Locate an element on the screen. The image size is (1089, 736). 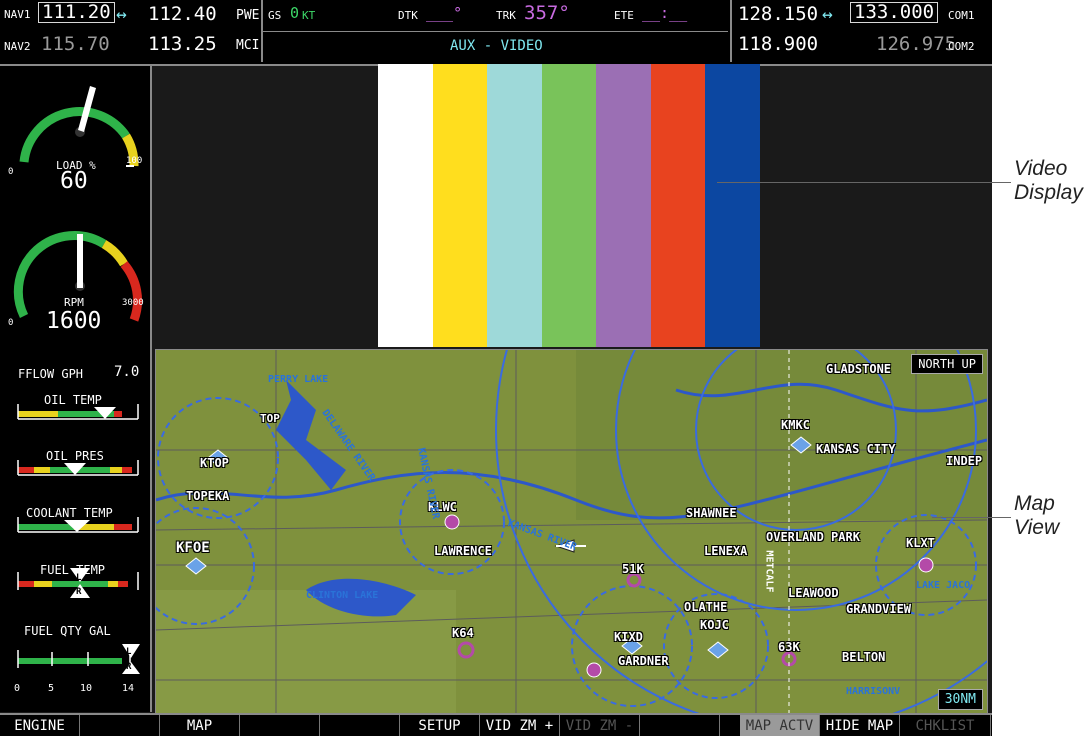
fflow-value: 7.0 is located at coordinates (127, 372).